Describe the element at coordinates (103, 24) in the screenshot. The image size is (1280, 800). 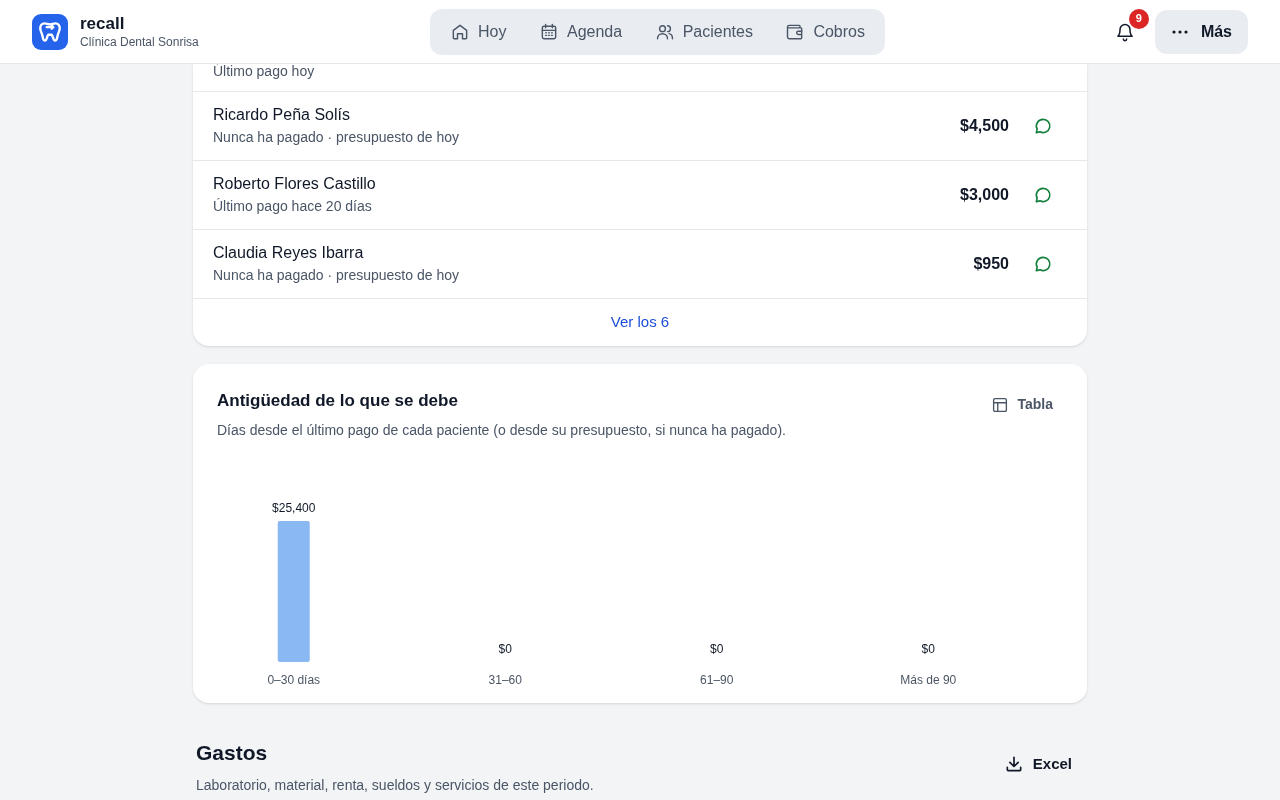
I see `app-name: recall` at that location.